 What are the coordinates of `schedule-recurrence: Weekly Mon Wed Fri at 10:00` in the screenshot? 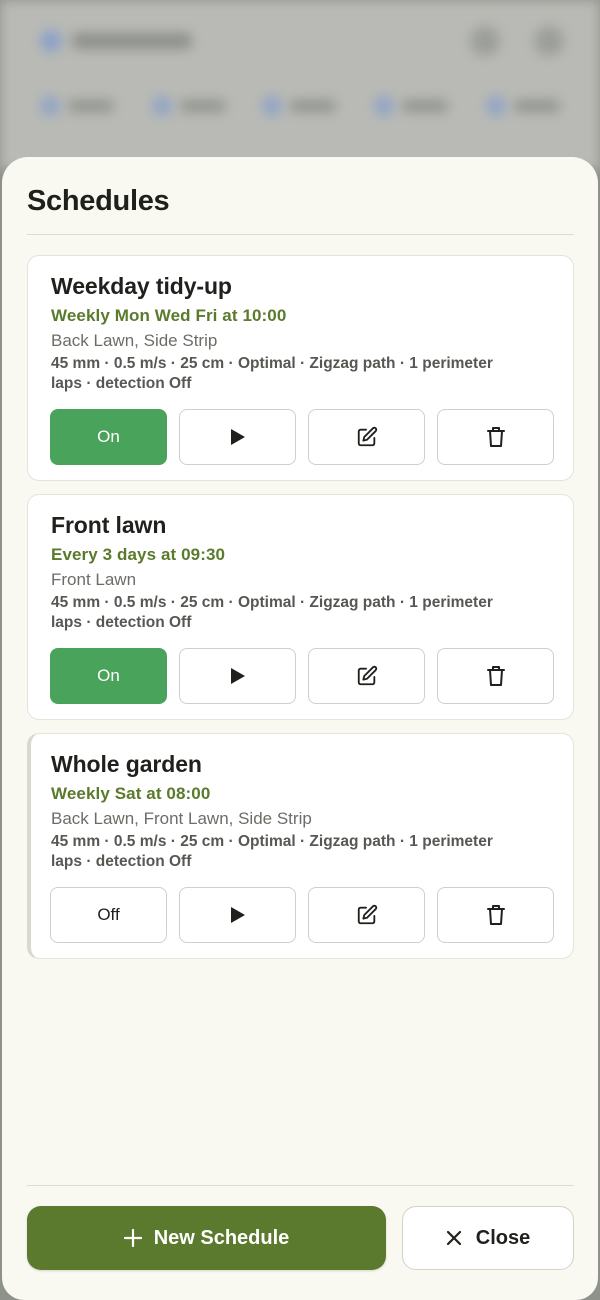 It's located at (169, 315).